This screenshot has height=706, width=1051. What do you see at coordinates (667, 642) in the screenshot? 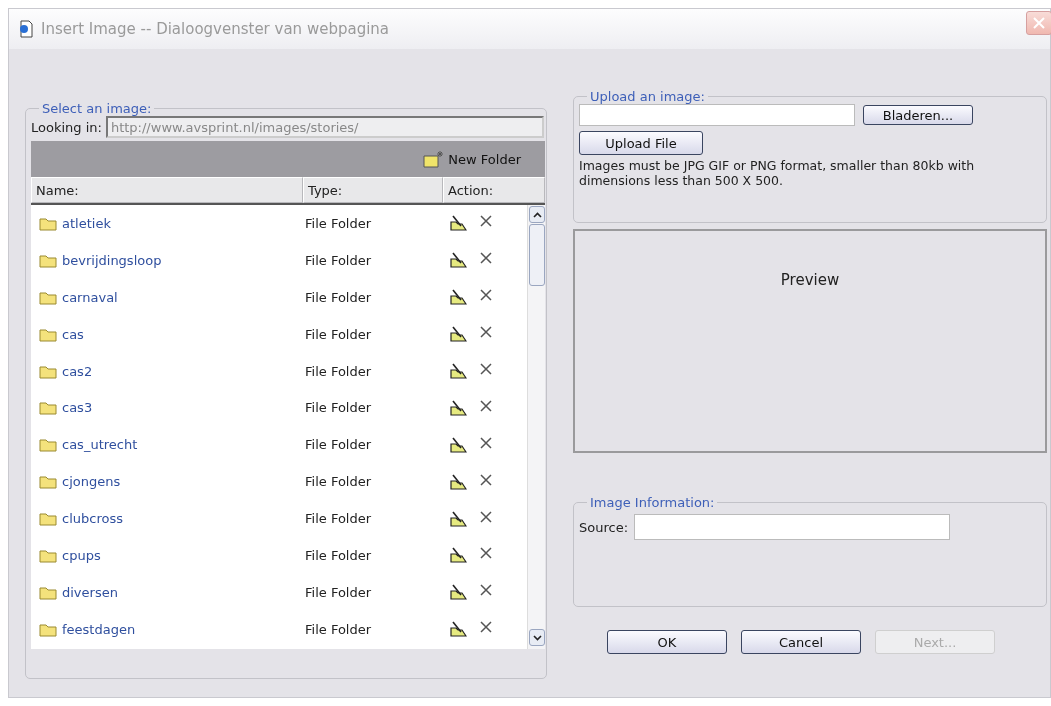
I see `dialog-button: OK` at bounding box center [667, 642].